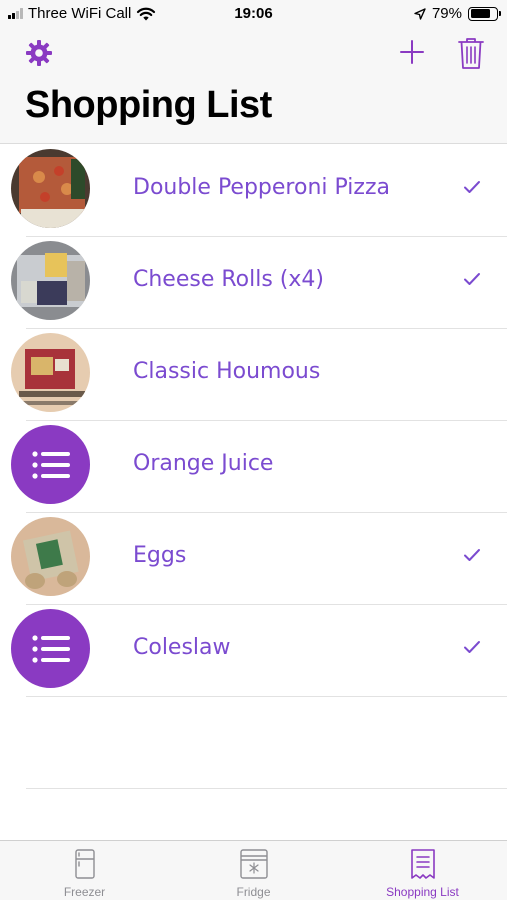 Image resolution: width=507 pixels, height=900 pixels. I want to click on tab-label: Fridge, so click(253, 892).